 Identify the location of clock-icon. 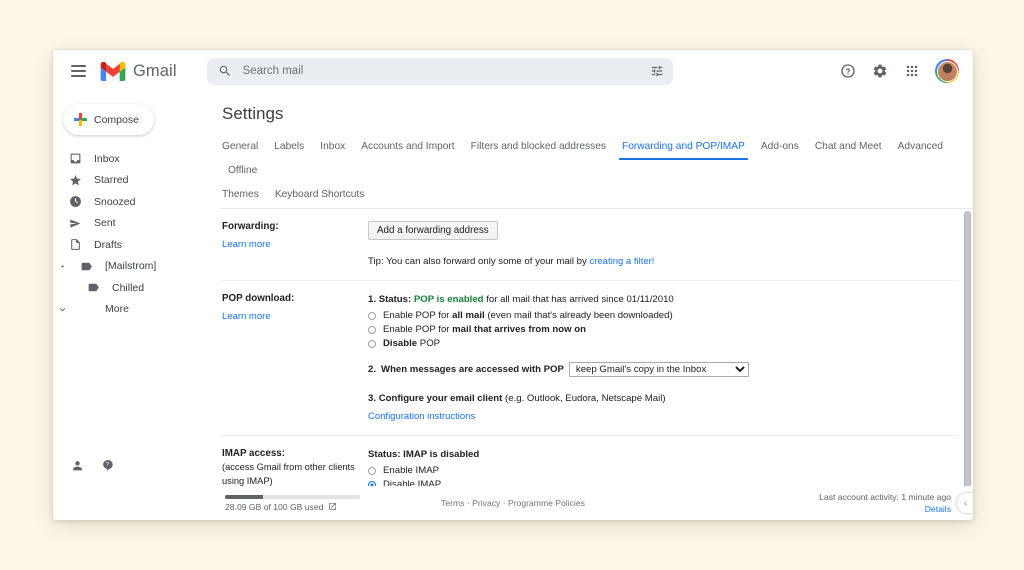
(75, 201).